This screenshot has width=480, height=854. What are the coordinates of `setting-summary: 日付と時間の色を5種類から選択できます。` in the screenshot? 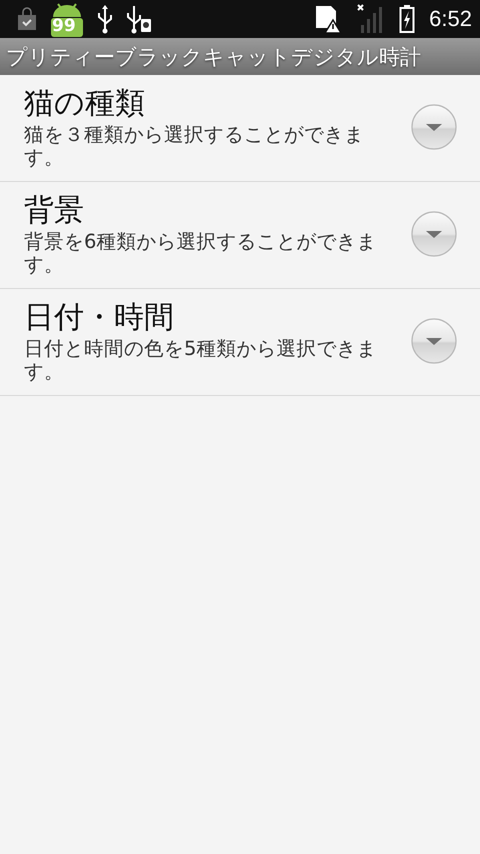 It's located at (201, 360).